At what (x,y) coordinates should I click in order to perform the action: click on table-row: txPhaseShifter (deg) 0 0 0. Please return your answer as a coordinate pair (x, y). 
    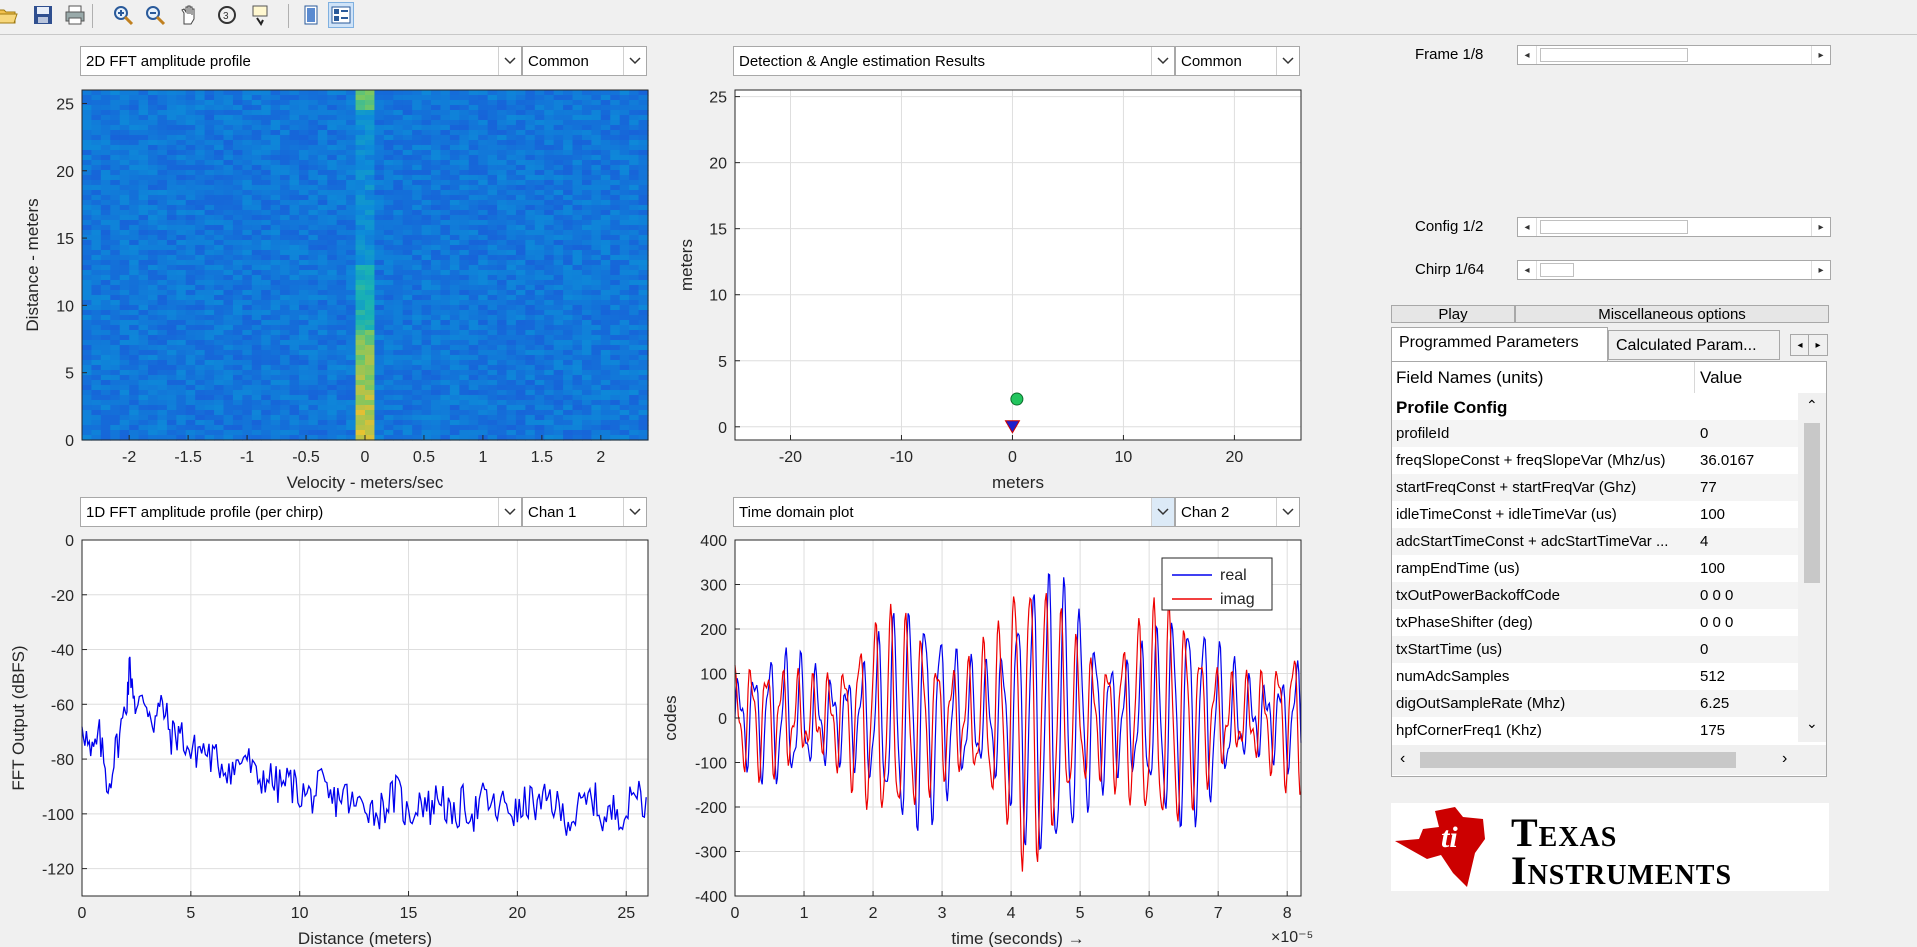
    Looking at the image, I should click on (1595, 622).